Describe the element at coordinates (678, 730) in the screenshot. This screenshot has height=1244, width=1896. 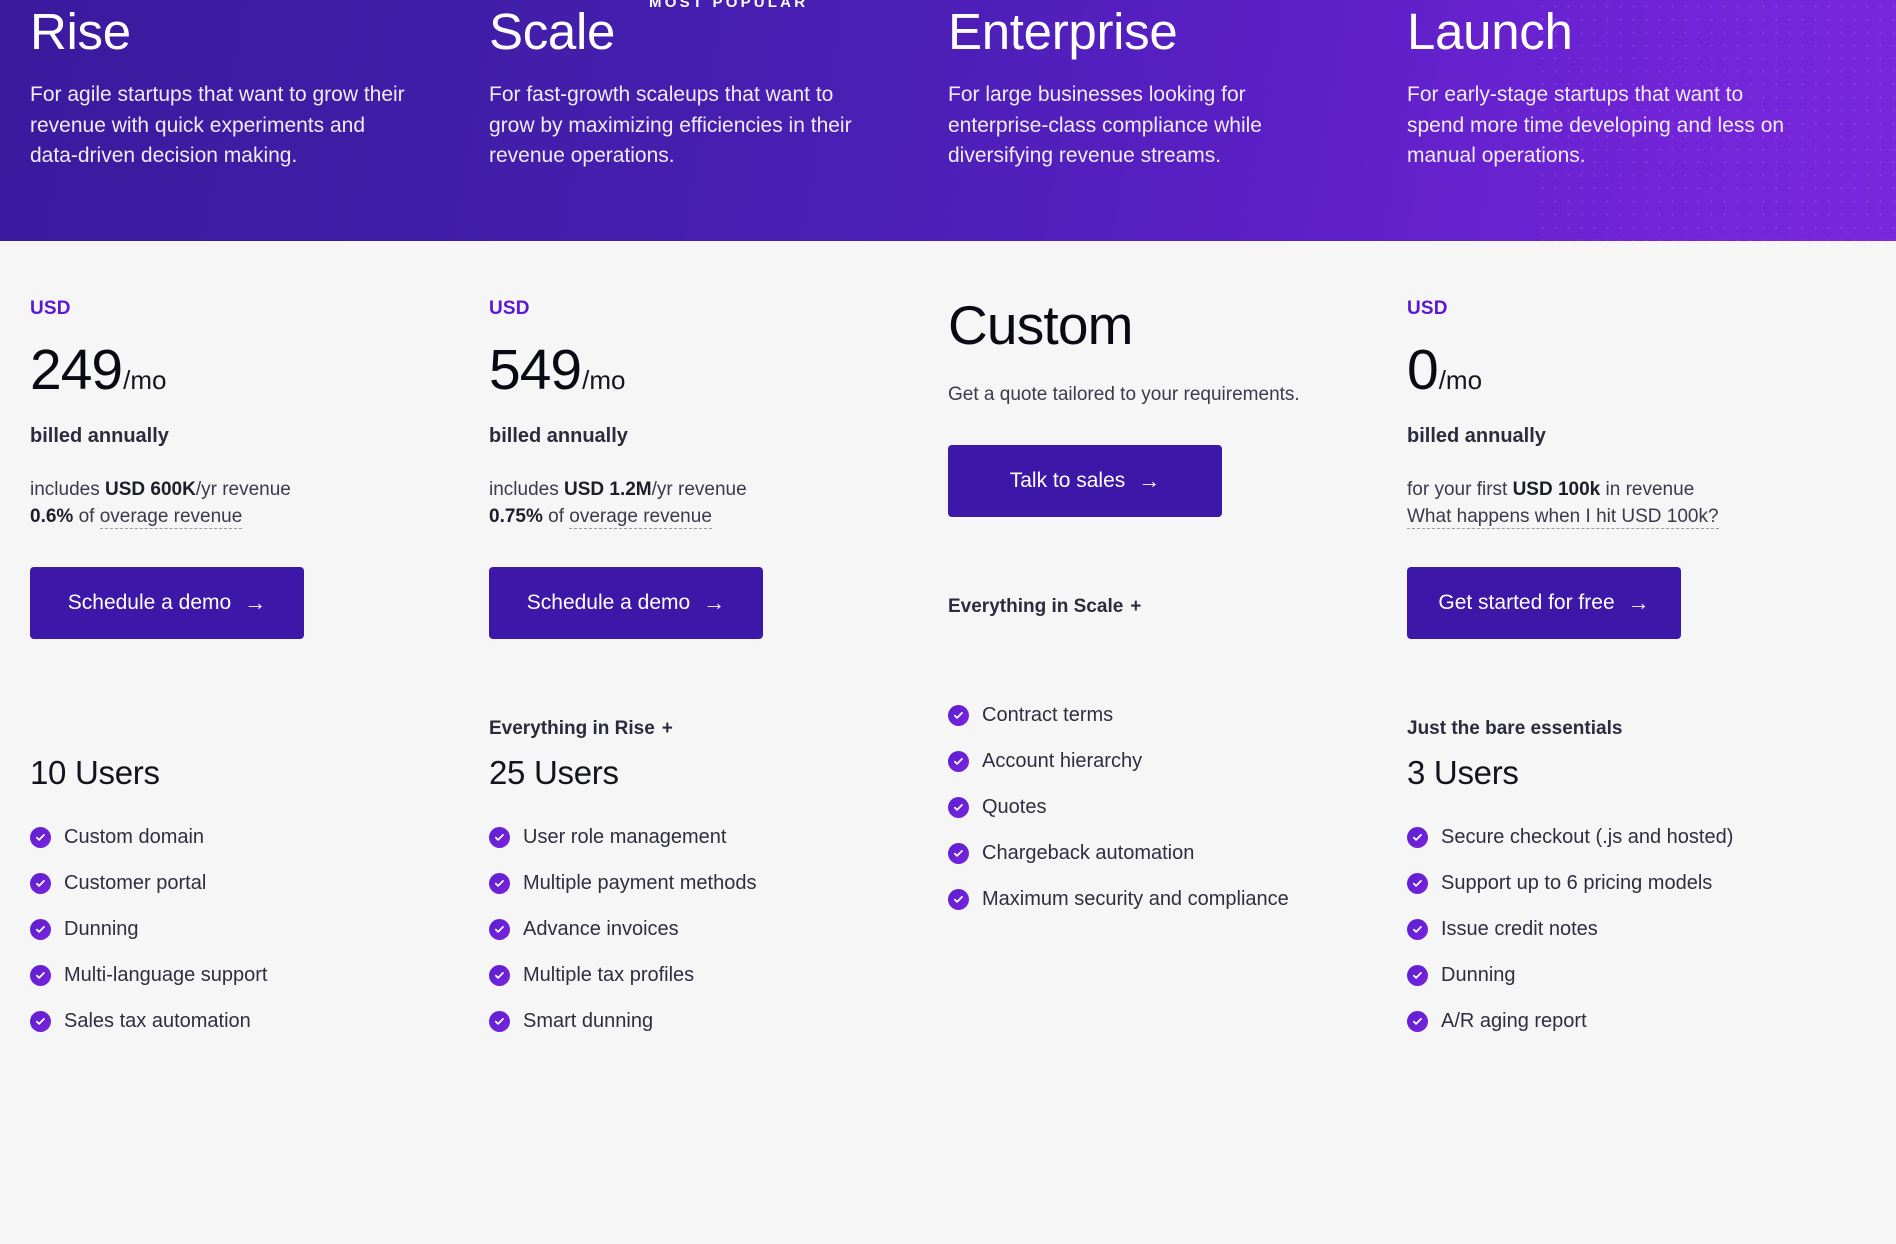
I see `features-head-scale: Everything in Rise +` at that location.